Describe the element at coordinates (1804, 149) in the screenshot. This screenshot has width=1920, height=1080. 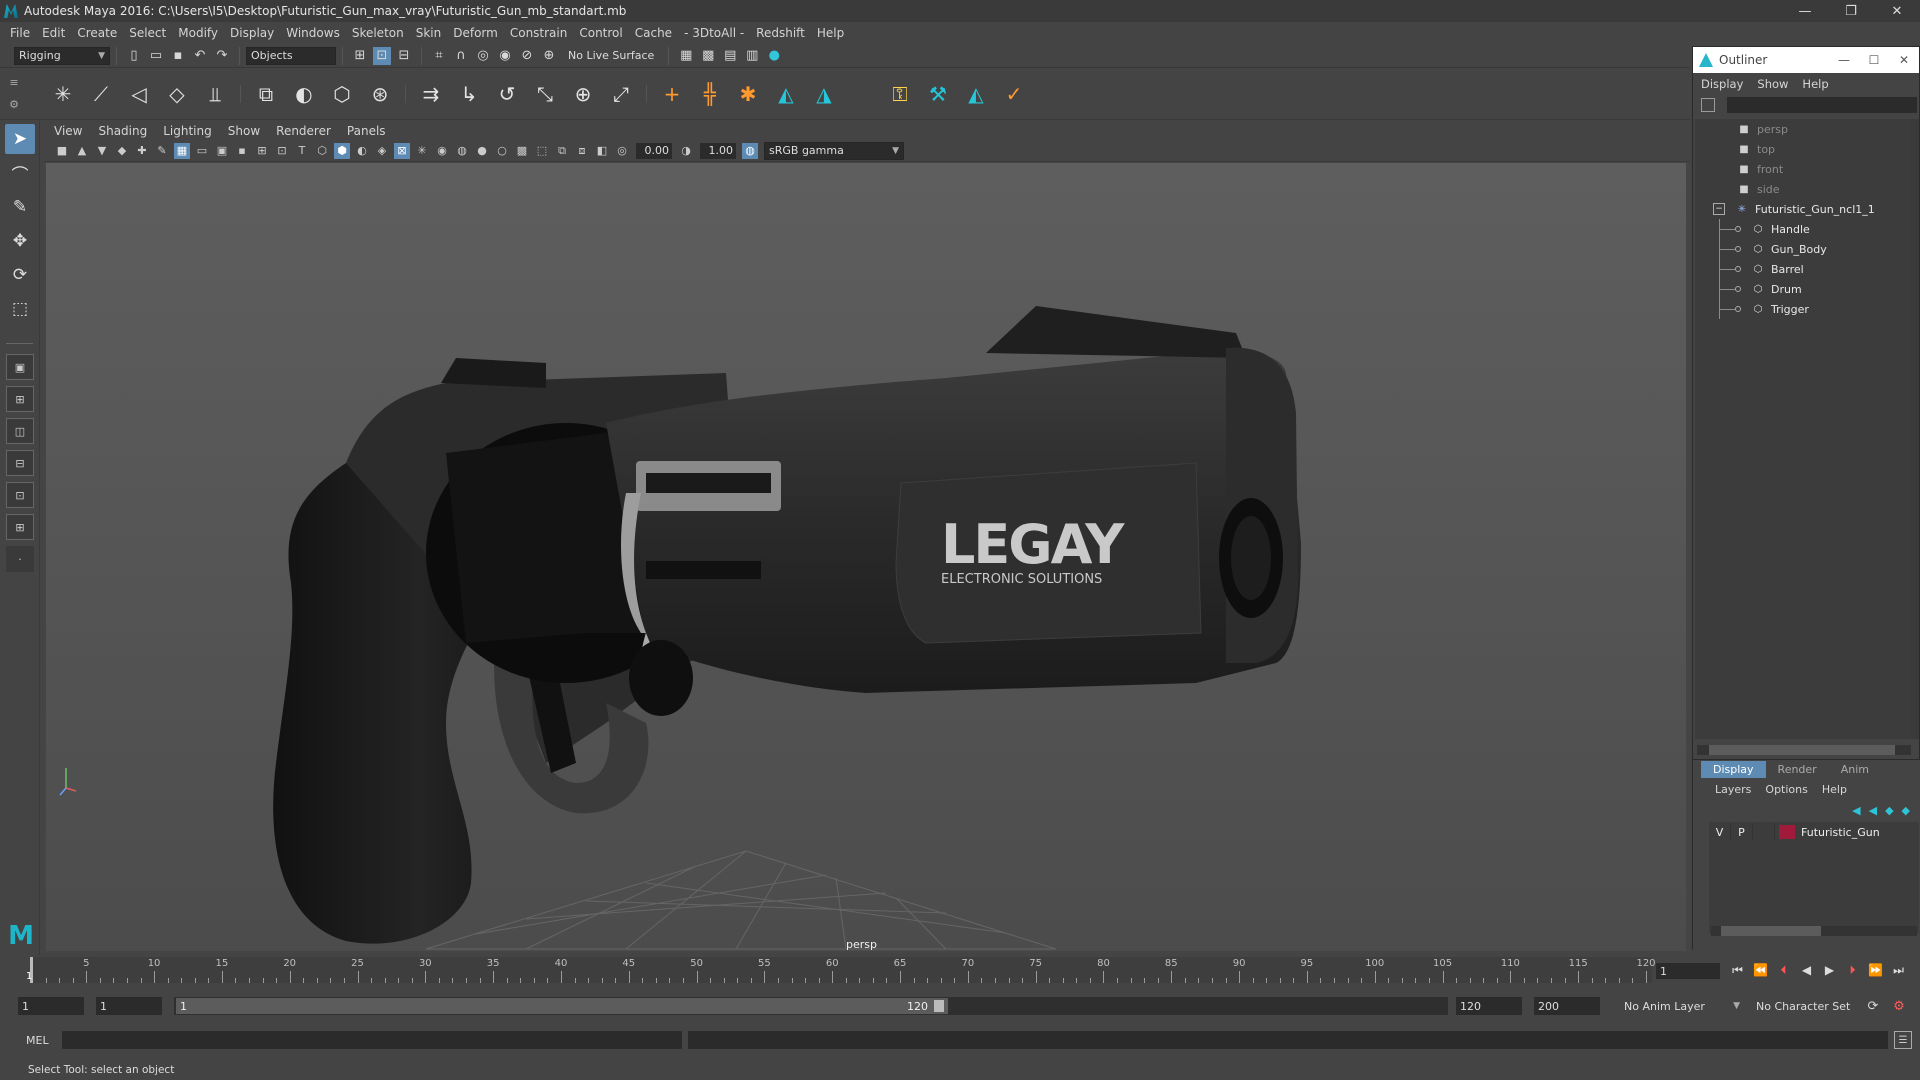
I see `outliner-item-top: ■ top` at that location.